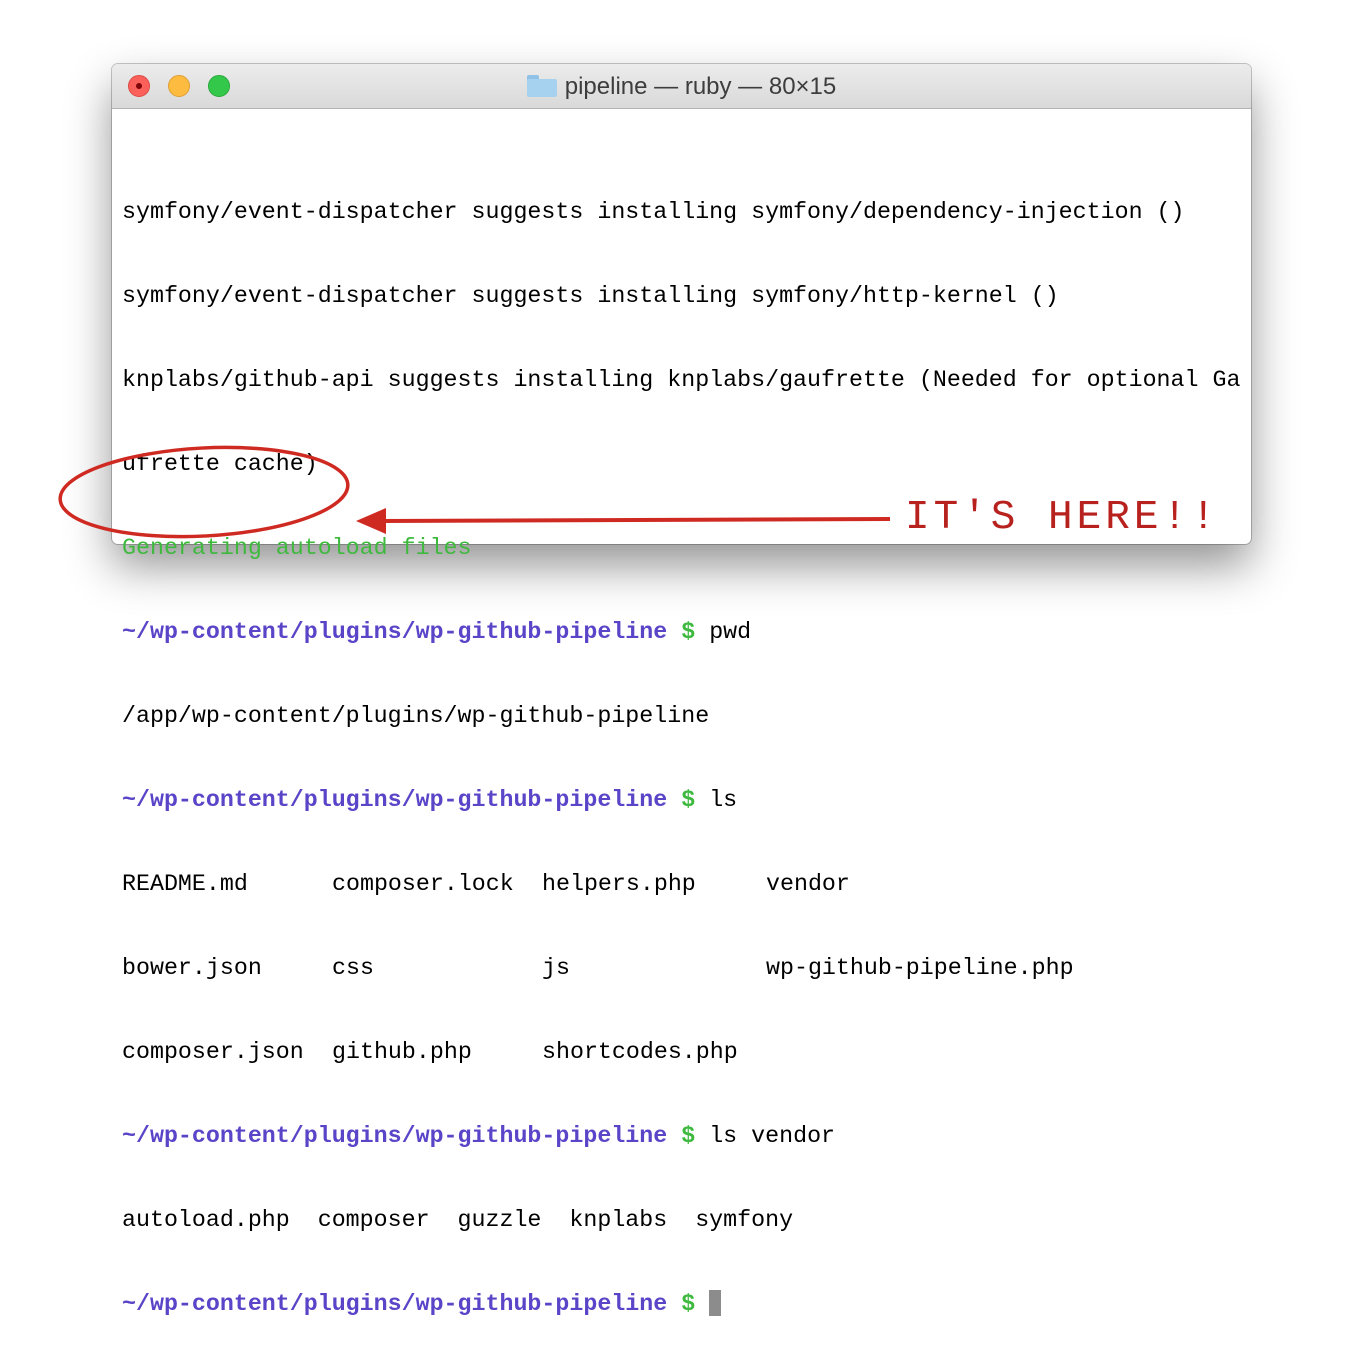 The height and width of the screenshot is (1346, 1364). What do you see at coordinates (213, 1052) in the screenshot?
I see `file-name: composer.json` at bounding box center [213, 1052].